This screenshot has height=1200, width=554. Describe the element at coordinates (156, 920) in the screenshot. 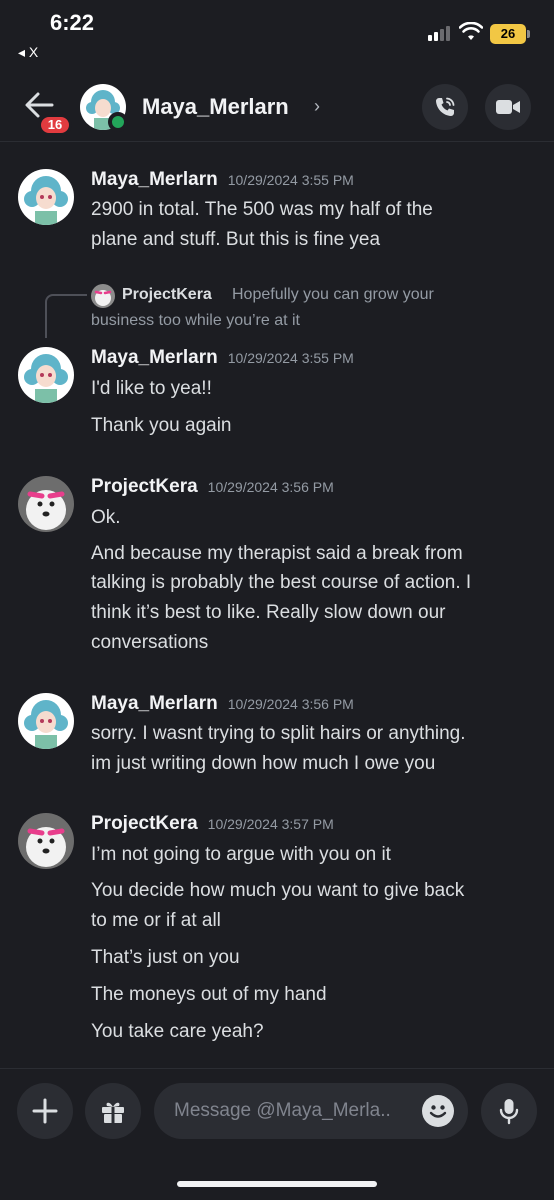

I see `message-text: to me or if at all` at that location.